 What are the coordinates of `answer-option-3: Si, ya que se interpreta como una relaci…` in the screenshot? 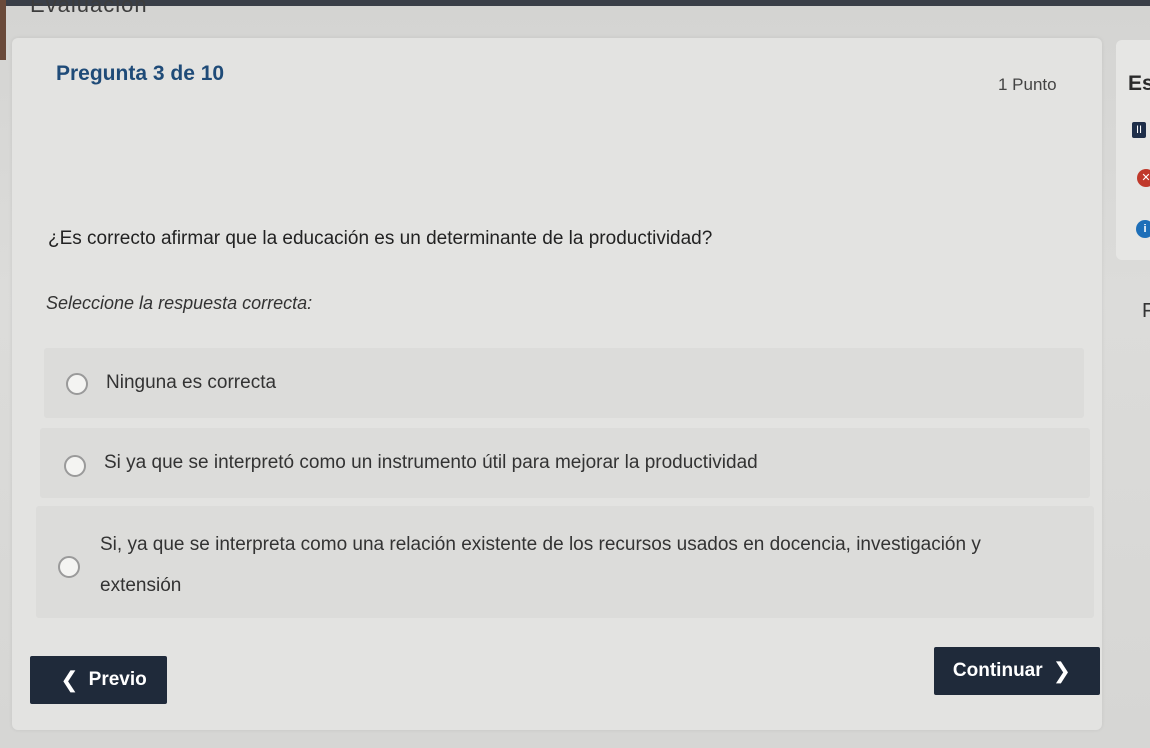 It's located at (565, 562).